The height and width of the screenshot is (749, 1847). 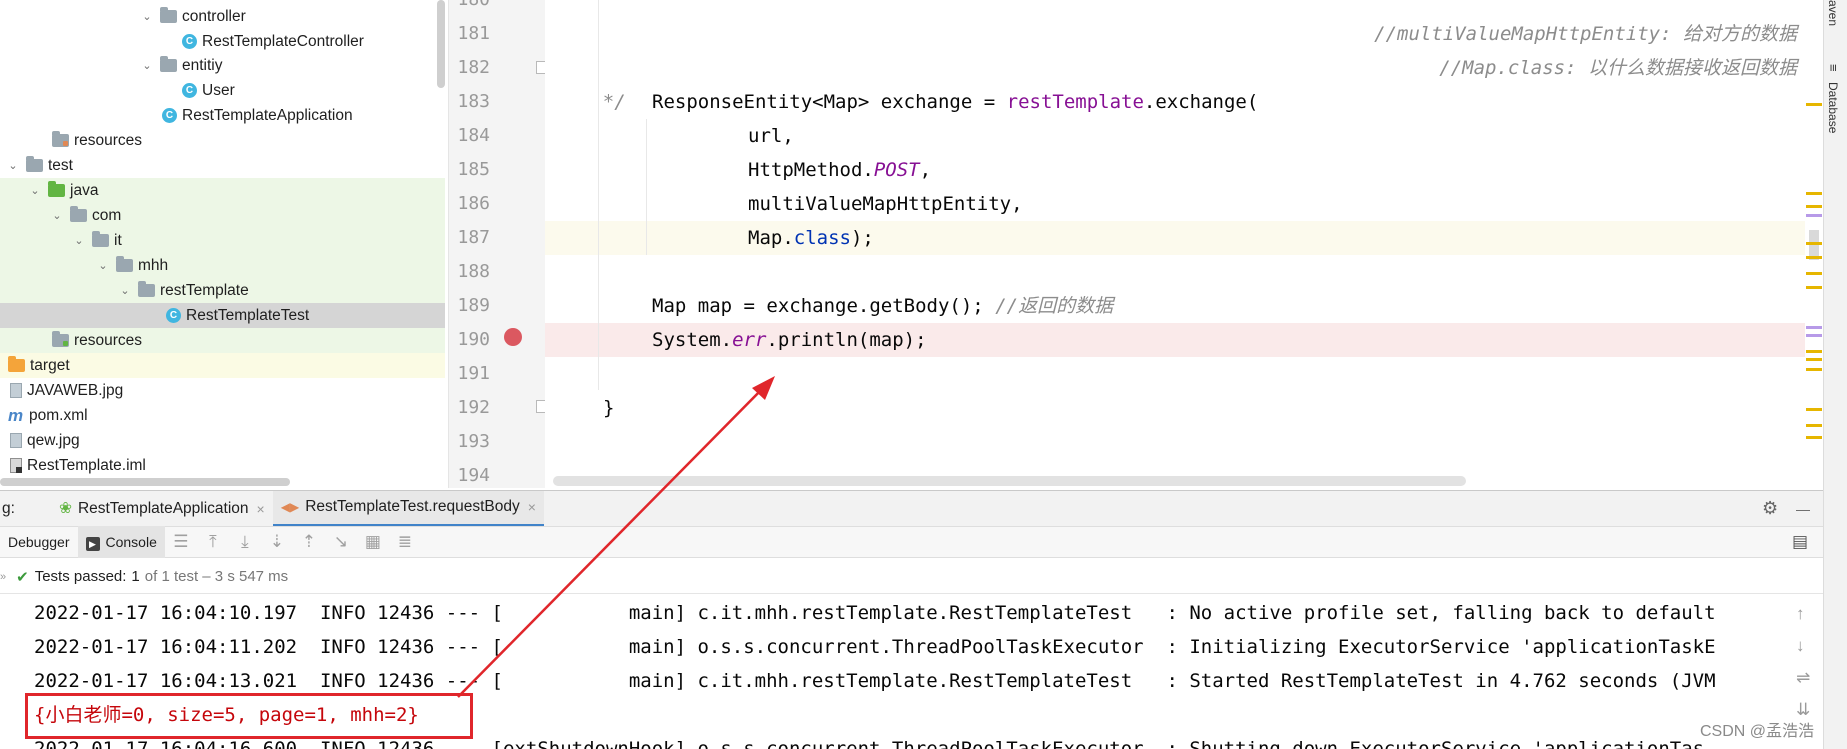 What do you see at coordinates (213, 542) in the screenshot?
I see `show-execution-point-icon: ⤒` at bounding box center [213, 542].